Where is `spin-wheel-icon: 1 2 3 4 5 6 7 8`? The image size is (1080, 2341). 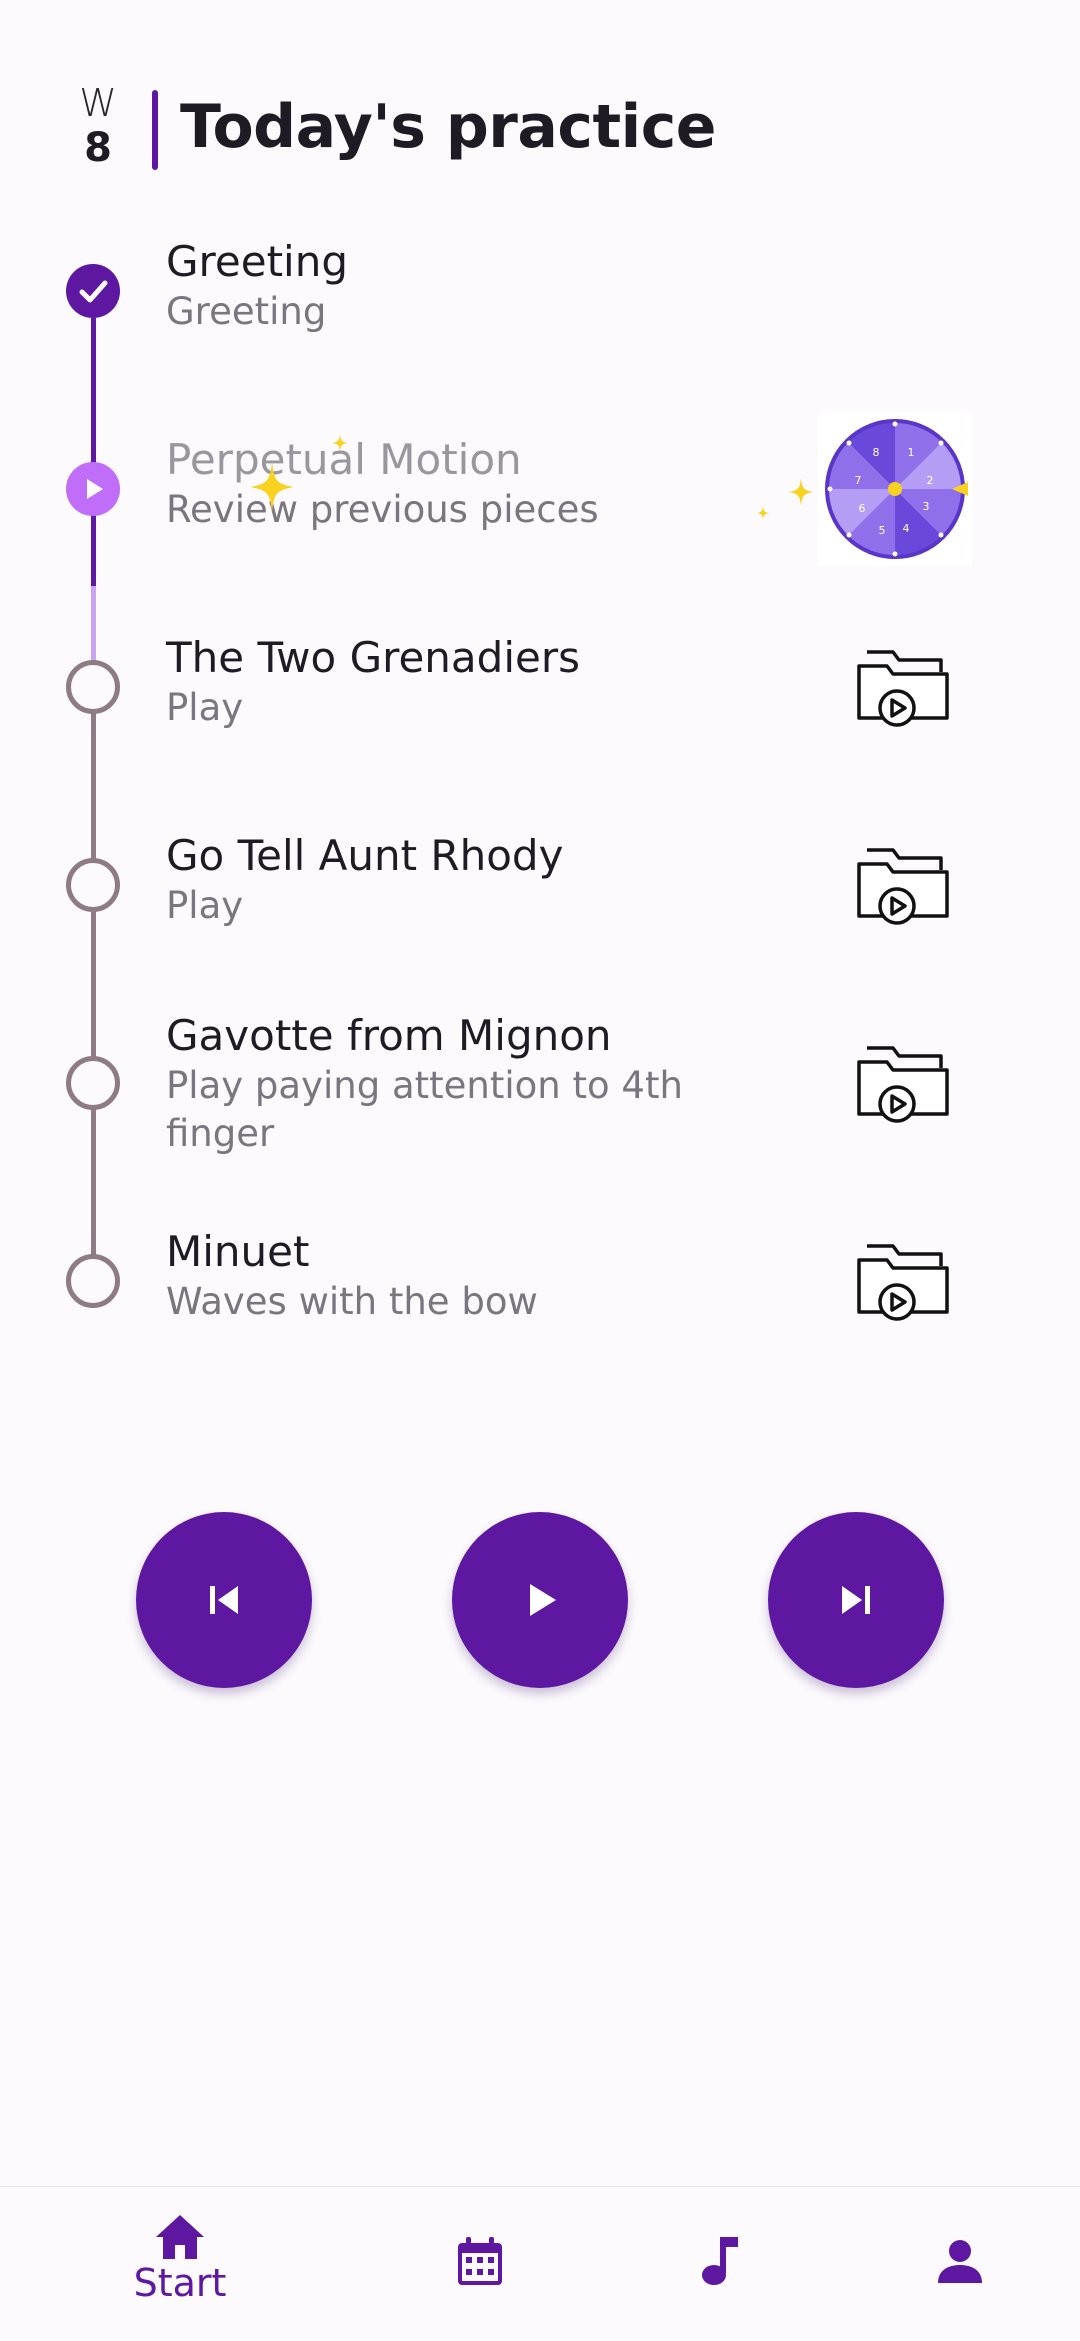
spin-wheel-icon: 1 2 3 4 5 6 7 8 is located at coordinates (896, 489).